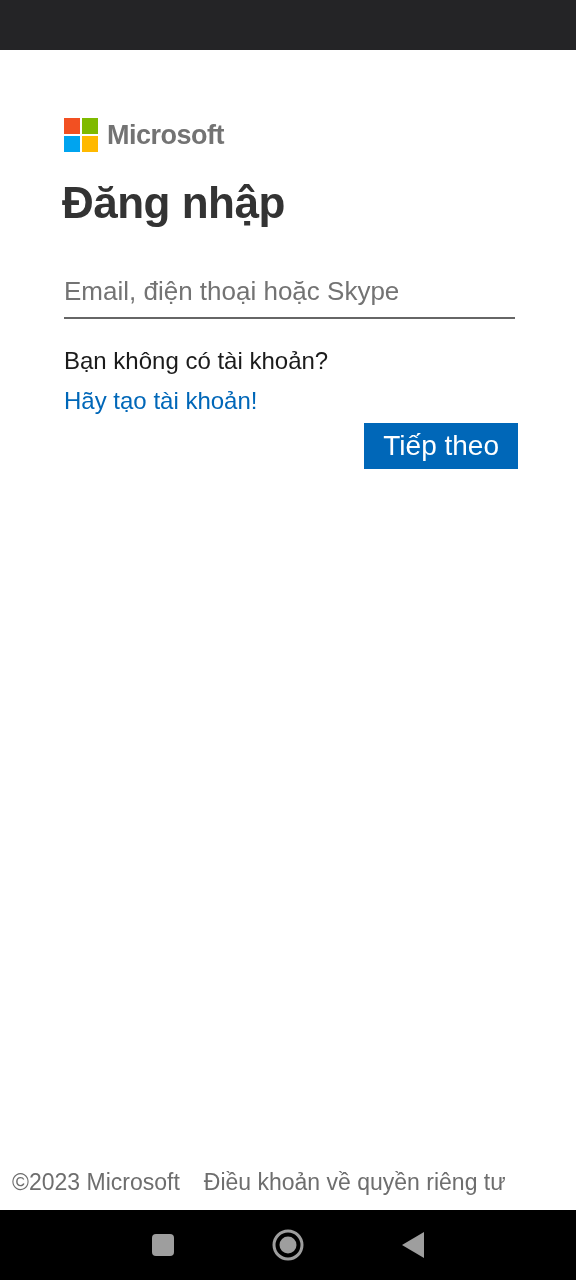  Describe the element at coordinates (197, 381) in the screenshot. I see `signup-prompt: Bạn không có tài khoản? Hãy tạo tài khoản!` at that location.